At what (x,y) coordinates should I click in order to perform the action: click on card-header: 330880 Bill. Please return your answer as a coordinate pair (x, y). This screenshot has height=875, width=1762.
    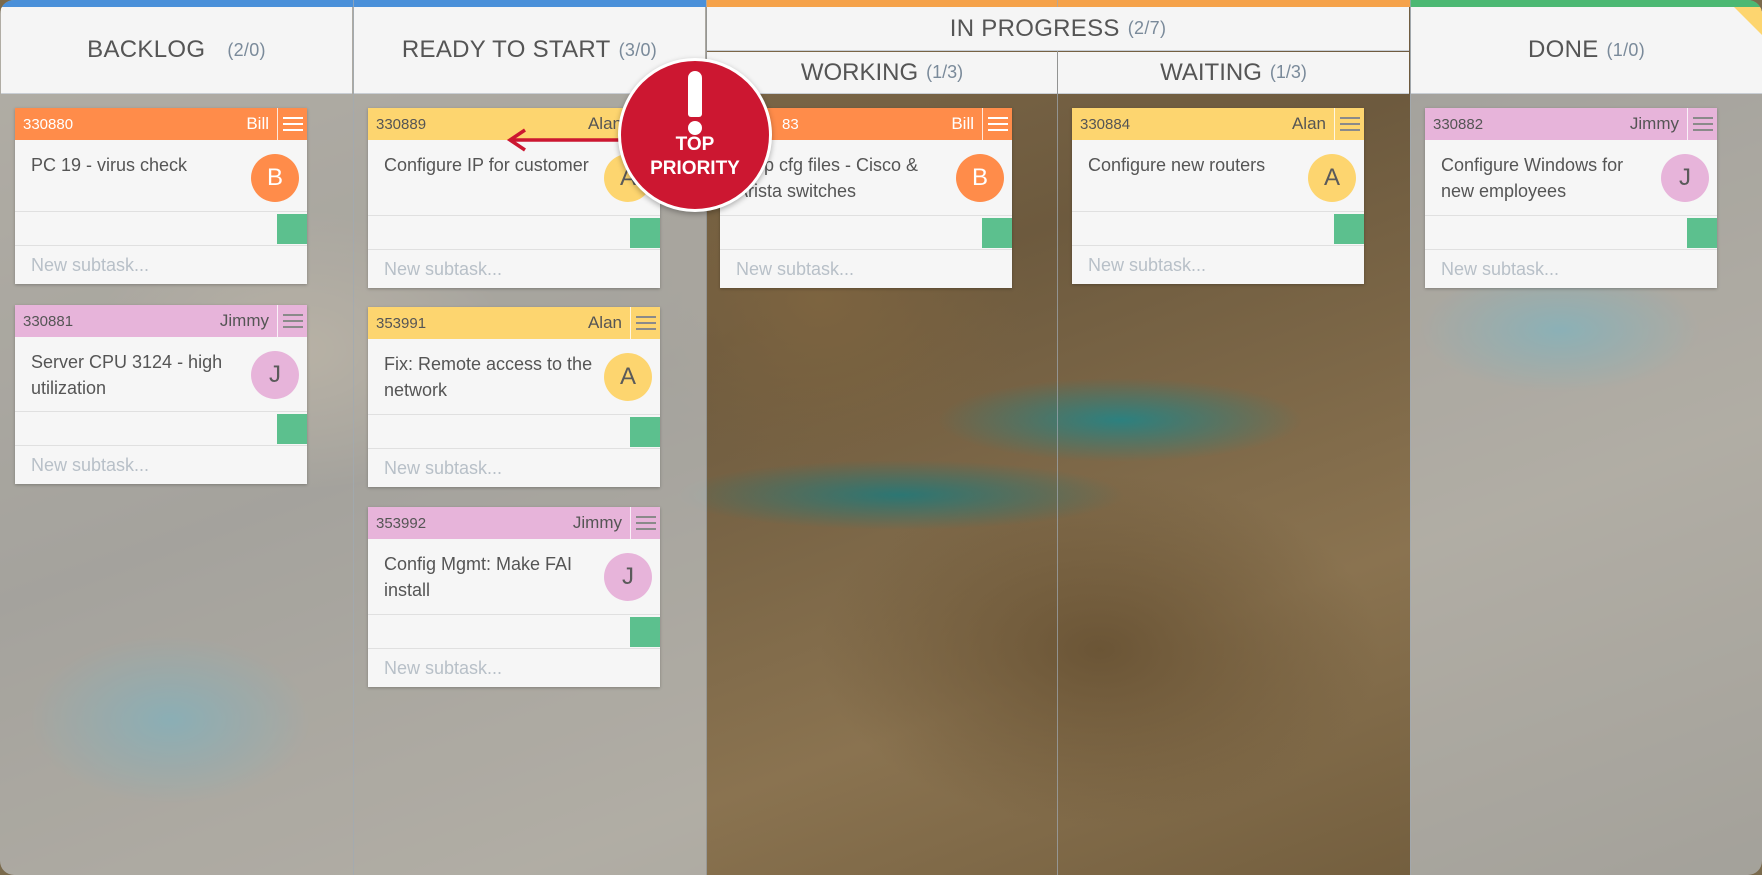
    Looking at the image, I should click on (161, 124).